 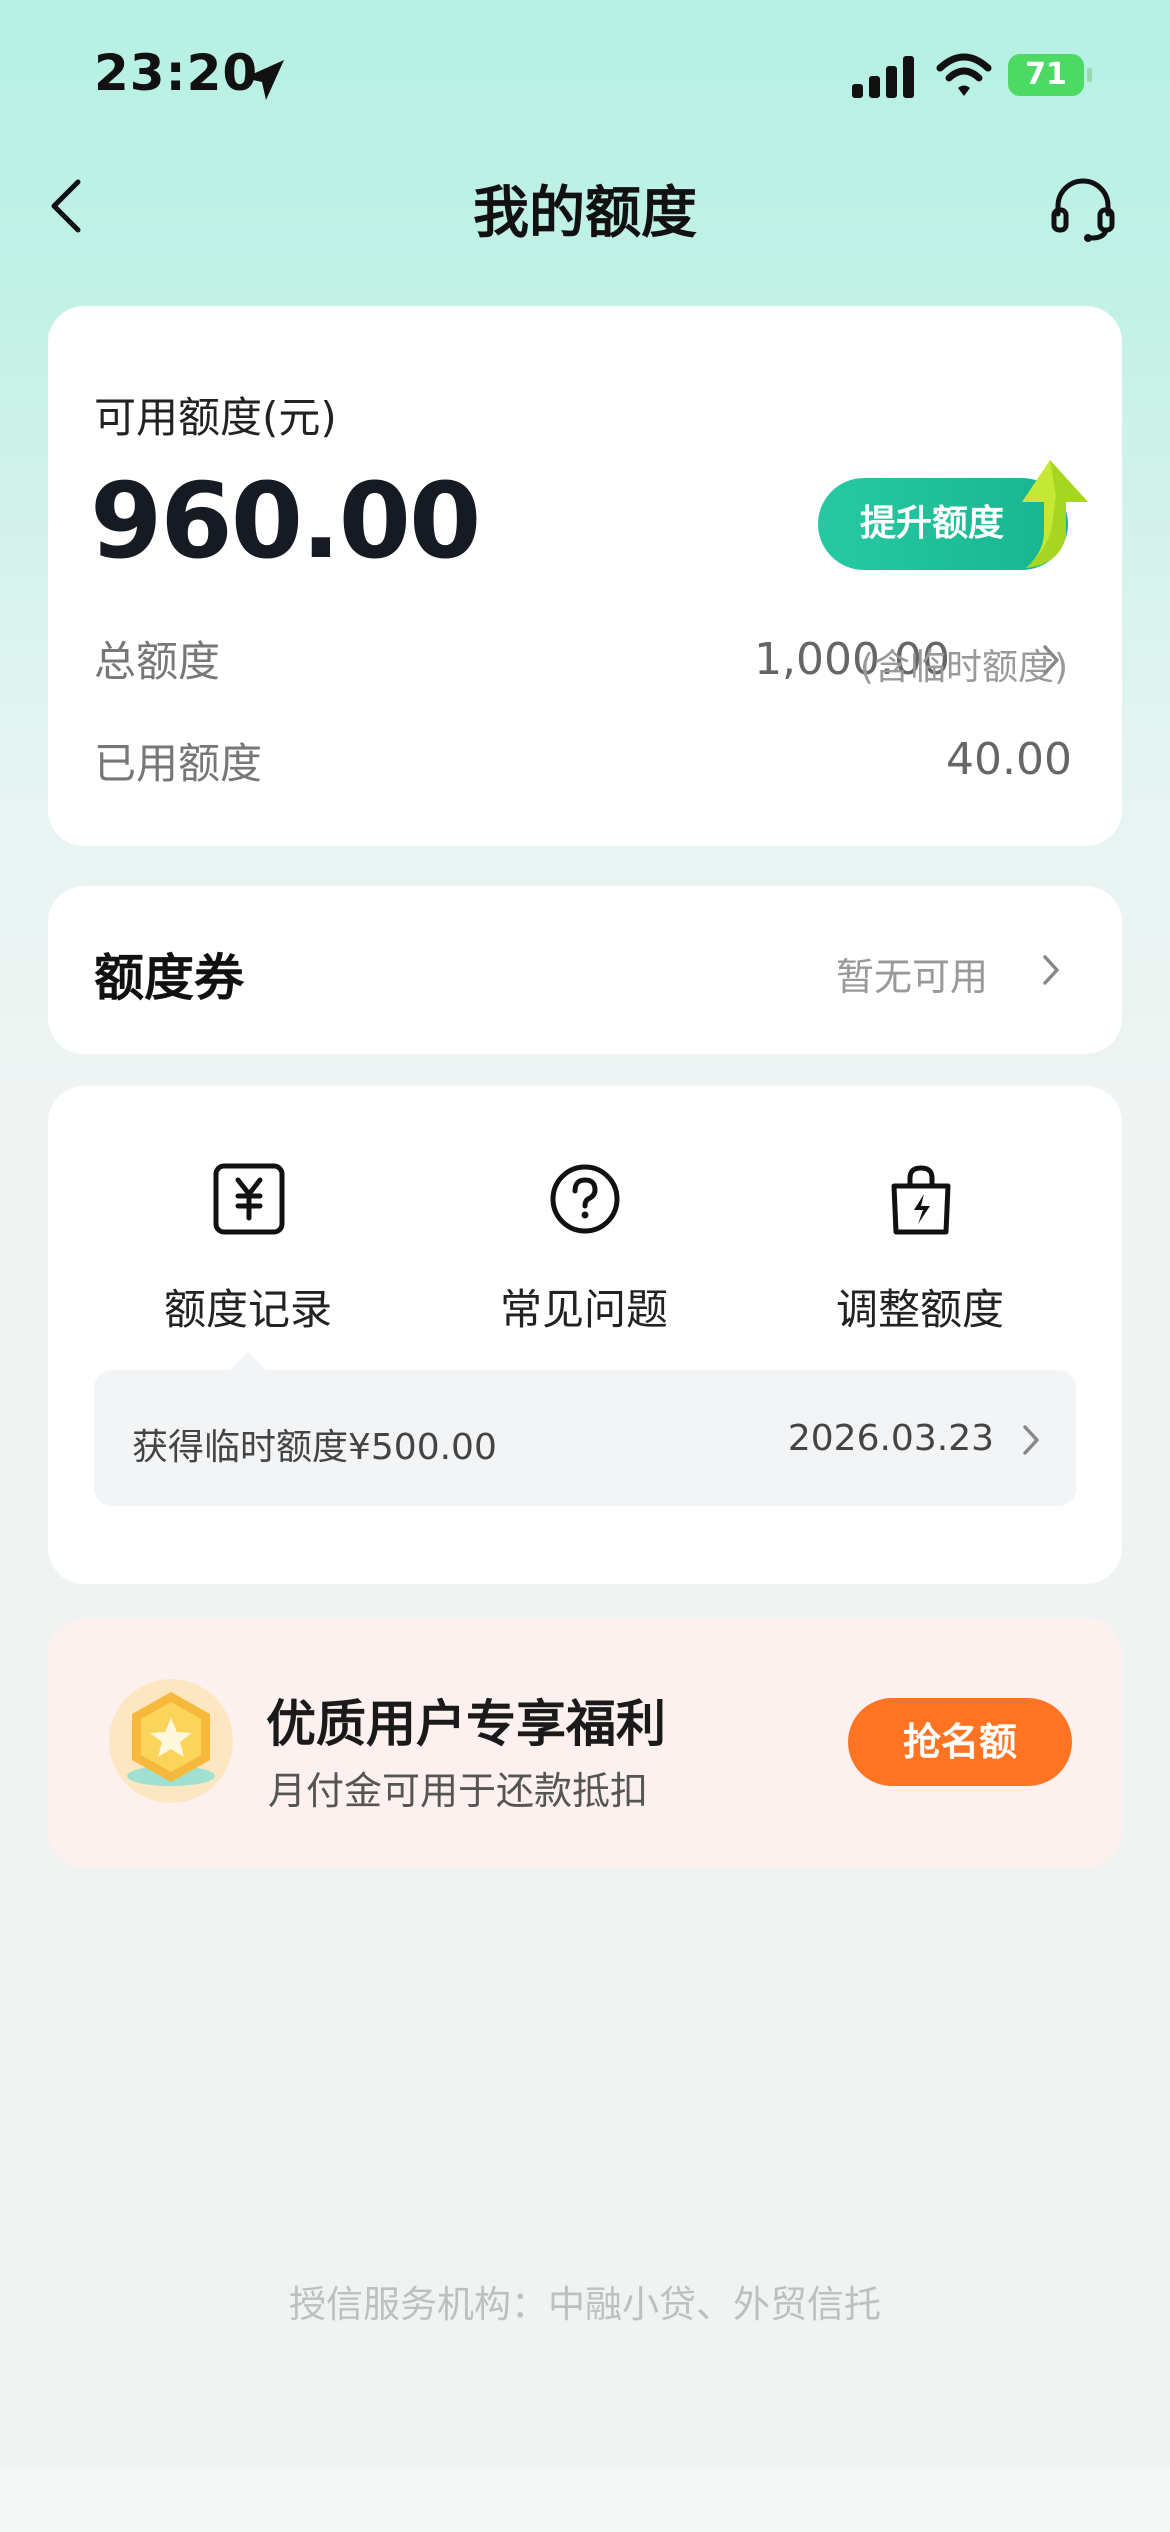 What do you see at coordinates (960, 1742) in the screenshot?
I see `grab-slot-button: 抢名额` at bounding box center [960, 1742].